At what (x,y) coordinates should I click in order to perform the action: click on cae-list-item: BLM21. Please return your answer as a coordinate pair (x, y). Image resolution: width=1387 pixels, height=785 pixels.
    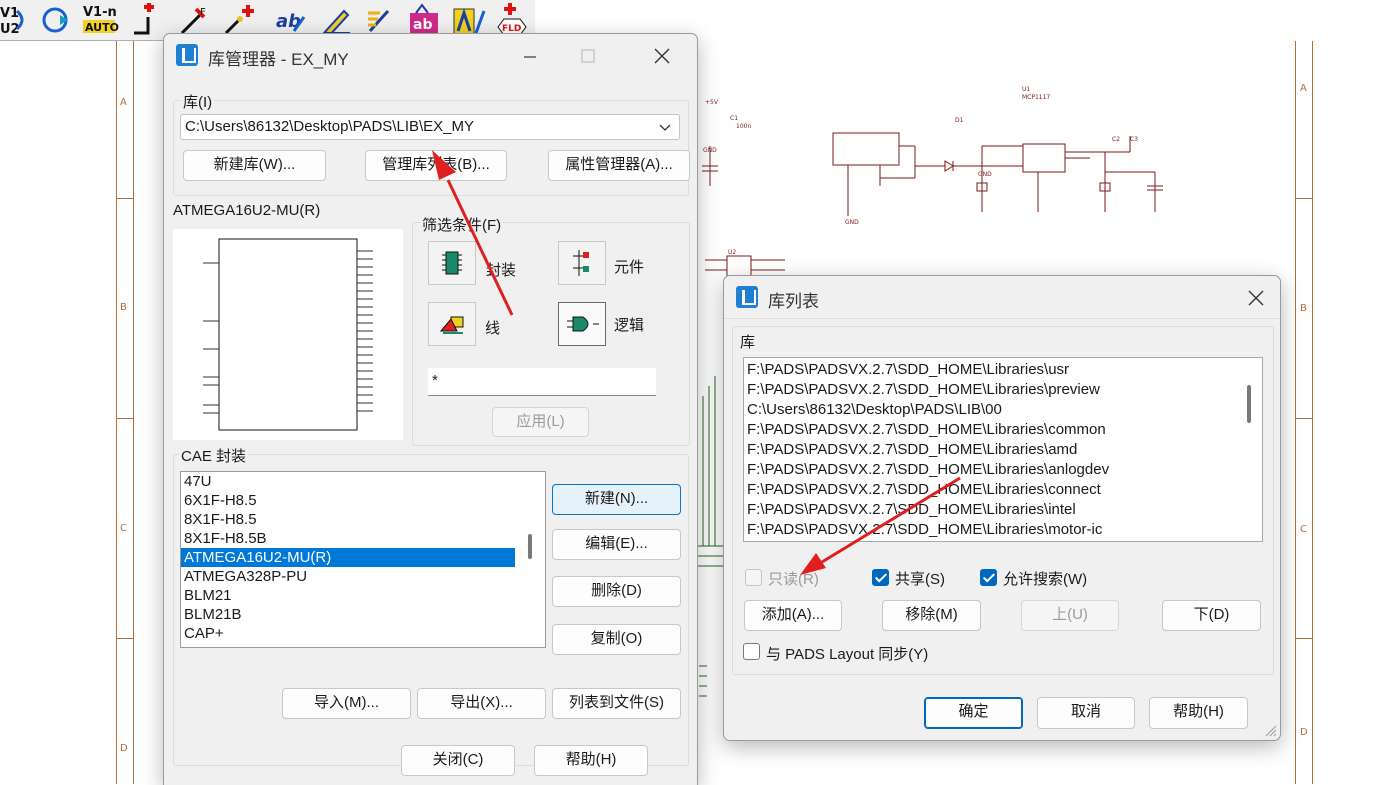
    Looking at the image, I should click on (363, 595).